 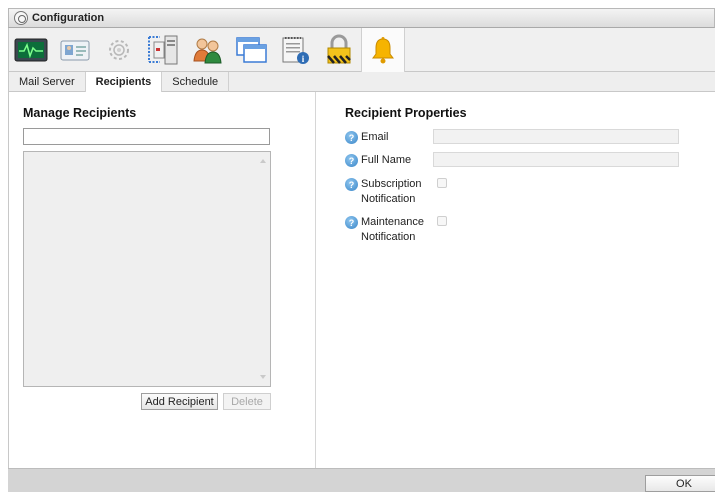 I want to click on fullname-label: Full Name, so click(x=386, y=160).